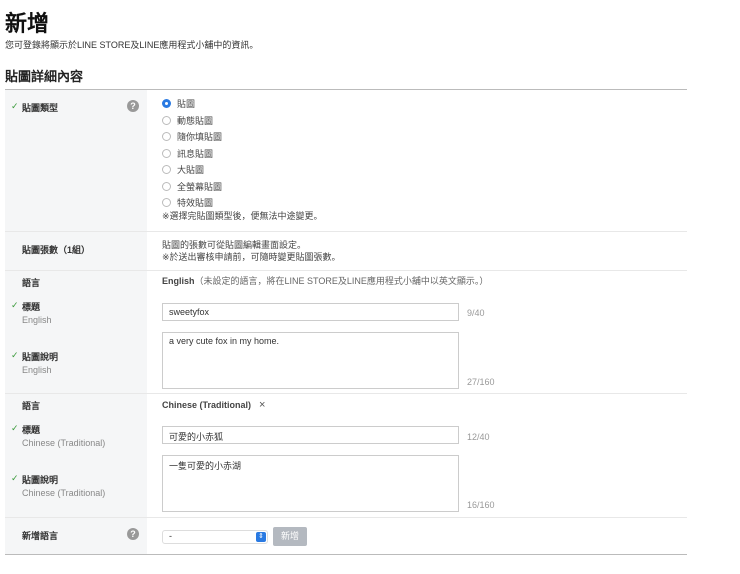  I want to click on add-language-row: 新增語言 ? - ⇕ 新增, so click(346, 536).